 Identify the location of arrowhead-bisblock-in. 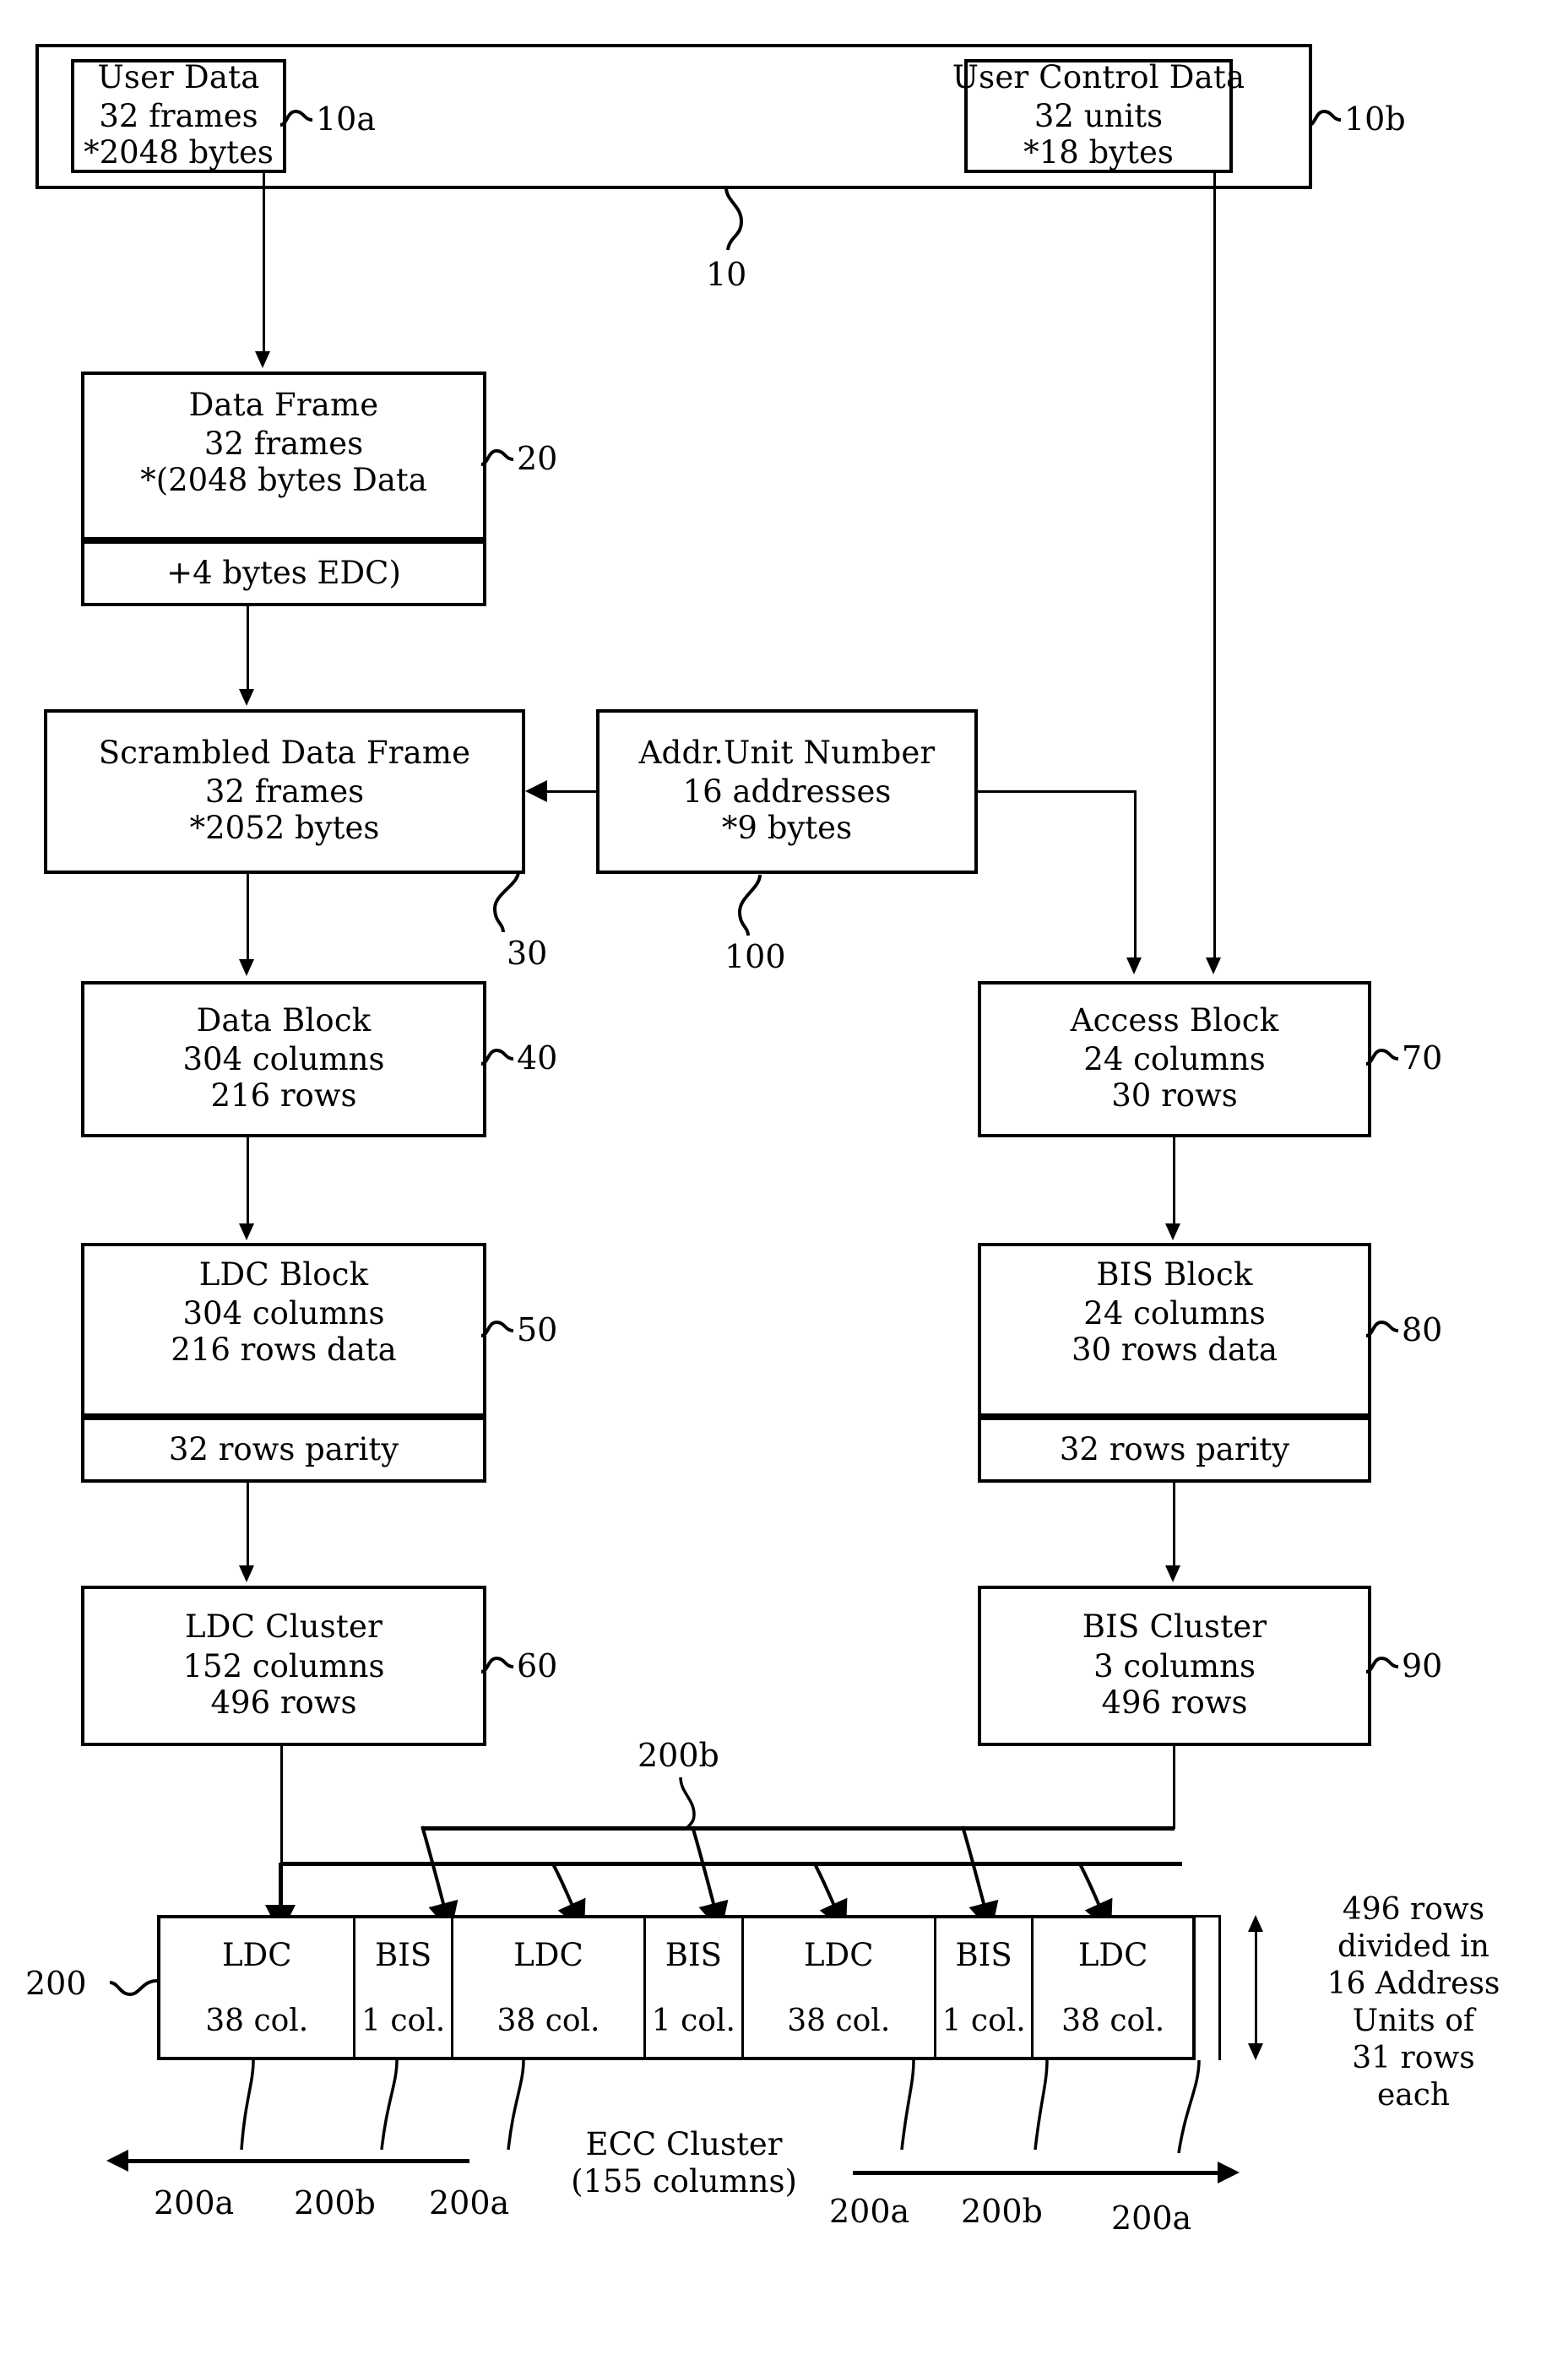
(1172, 1231).